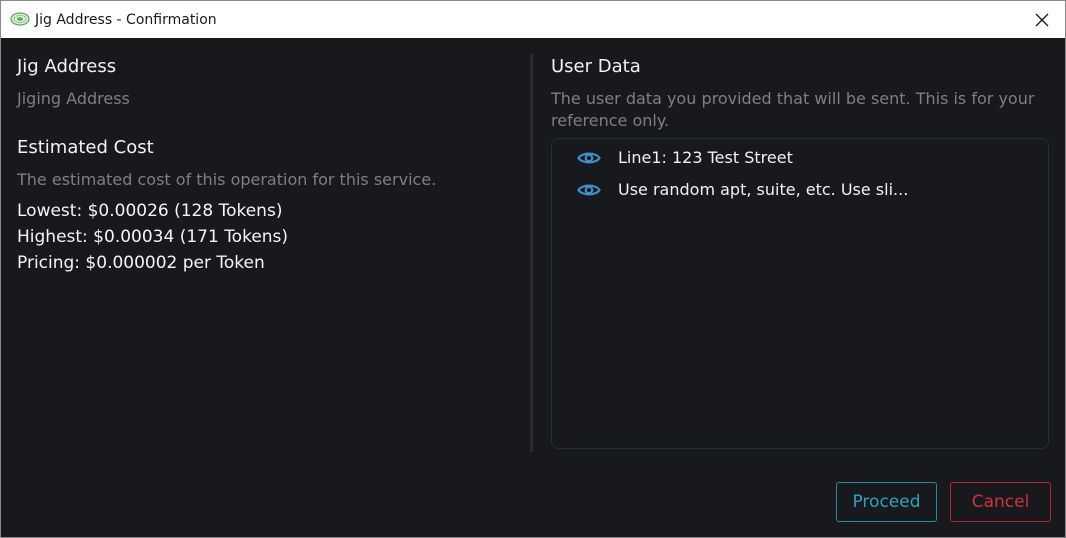  I want to click on cost-pricing: Pricing: $0.000002 per Token, so click(141, 263).